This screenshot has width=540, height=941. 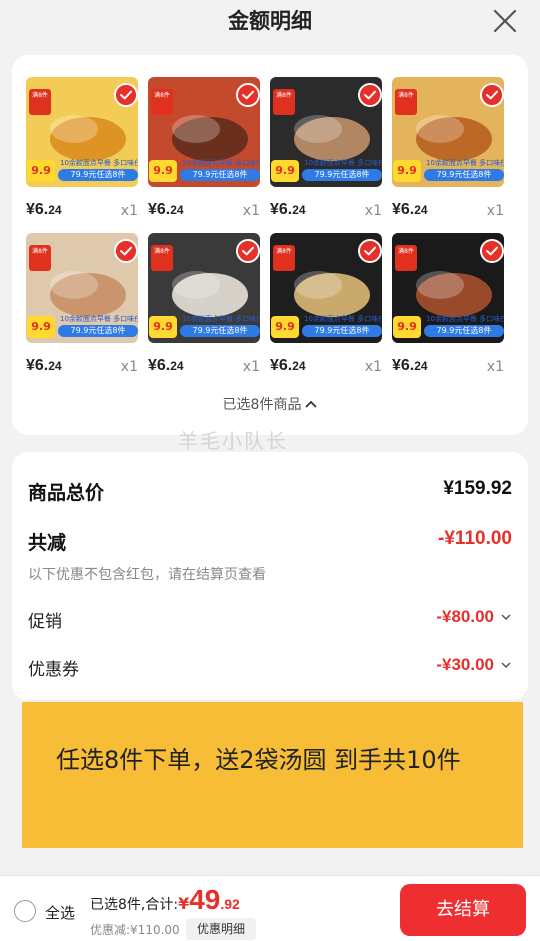 What do you see at coordinates (60, 912) in the screenshot?
I see `select-all-label: 全选` at bounding box center [60, 912].